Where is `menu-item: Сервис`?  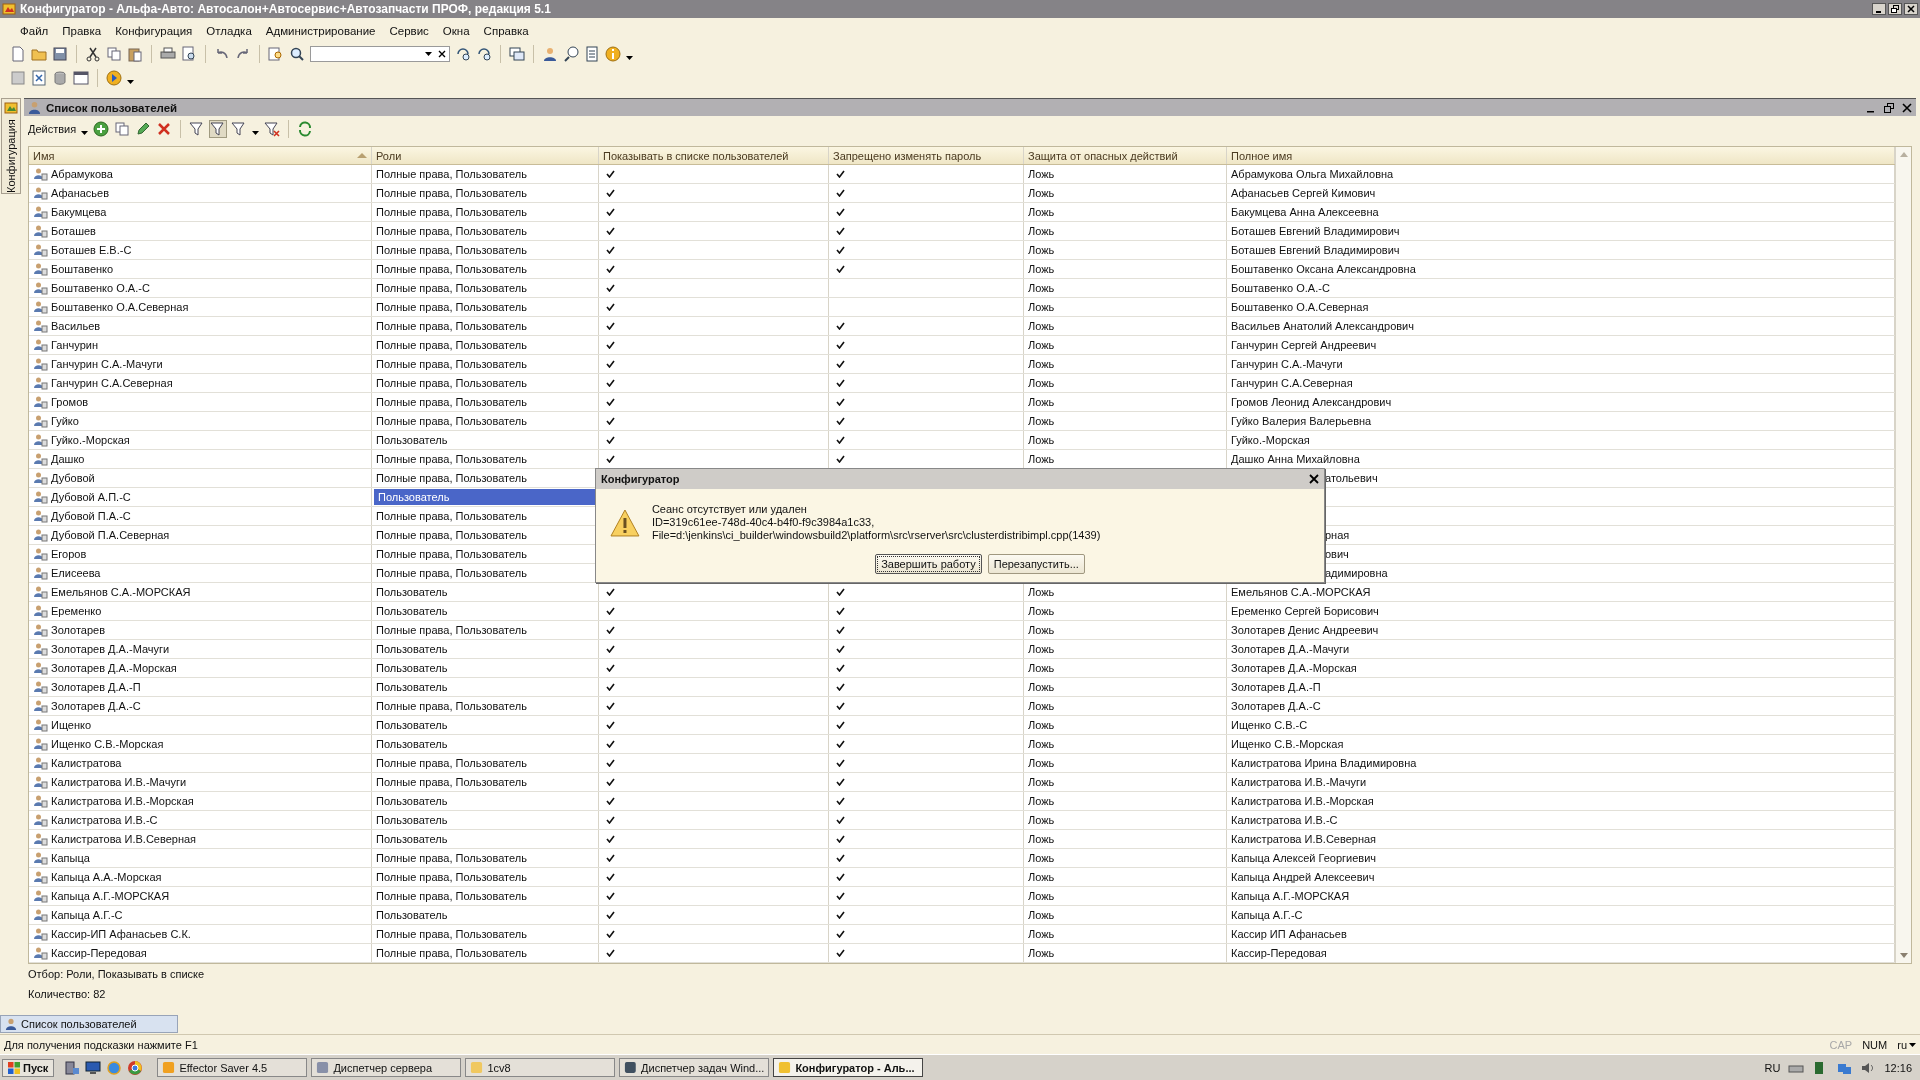
menu-item: Сервис is located at coordinates (410, 31).